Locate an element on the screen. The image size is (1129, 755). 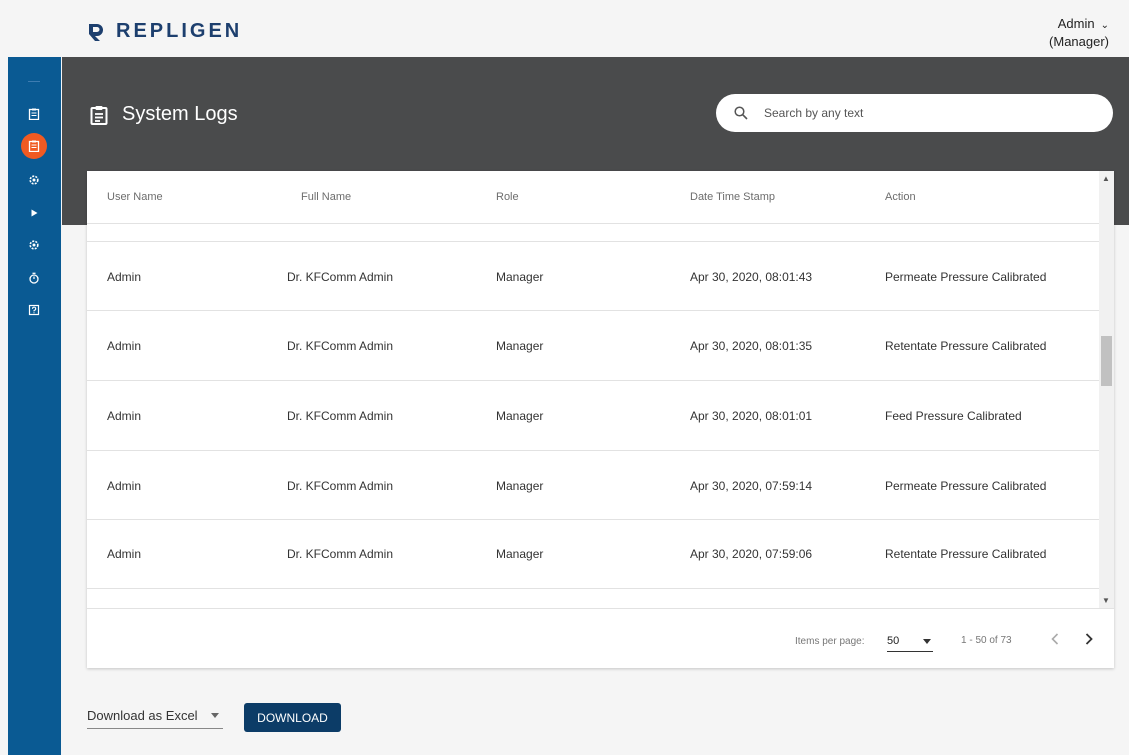
user-menu: Admin ⌄ (Manager) is located at coordinates (1079, 33).